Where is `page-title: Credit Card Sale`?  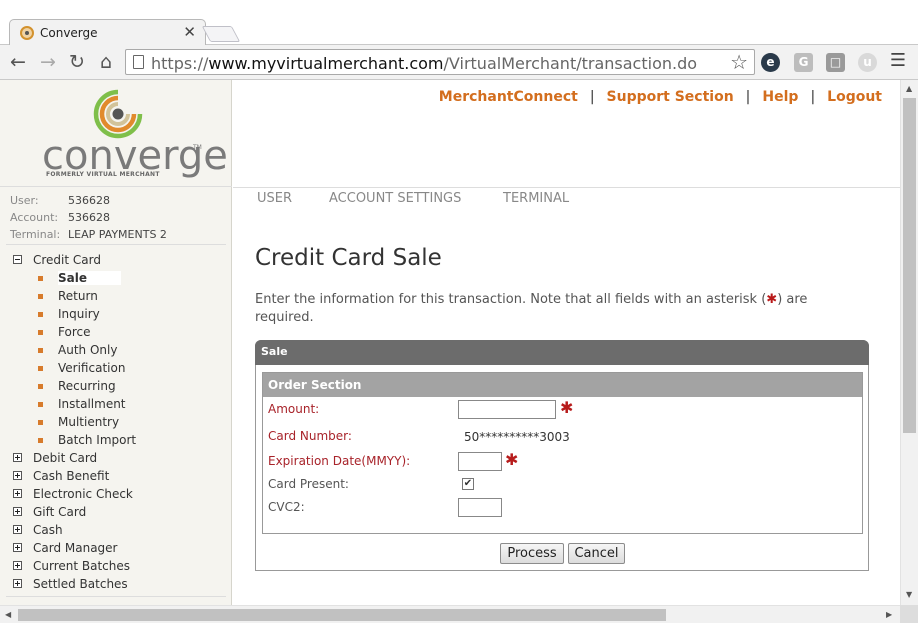
page-title: Credit Card Sale is located at coordinates (348, 258).